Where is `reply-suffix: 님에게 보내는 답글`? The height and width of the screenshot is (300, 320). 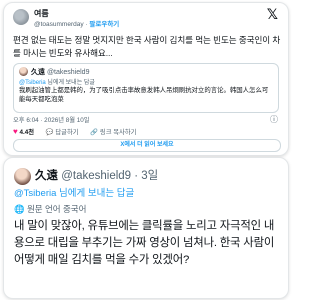
reply-suffix: 님에게 보내는 답글 is located at coordinates (95, 193).